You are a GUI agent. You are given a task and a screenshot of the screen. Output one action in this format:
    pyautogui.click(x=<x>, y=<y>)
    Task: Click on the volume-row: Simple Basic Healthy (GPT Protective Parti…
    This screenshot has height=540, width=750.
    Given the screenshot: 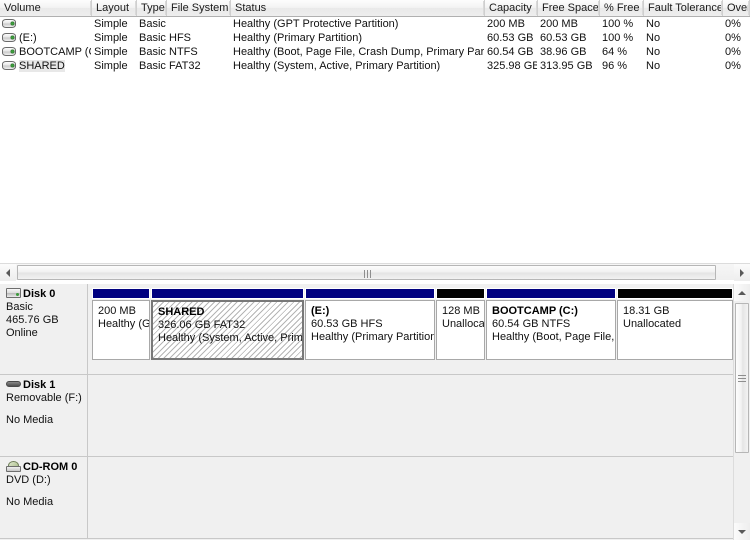 What is the action you would take?
    pyautogui.click(x=375, y=24)
    